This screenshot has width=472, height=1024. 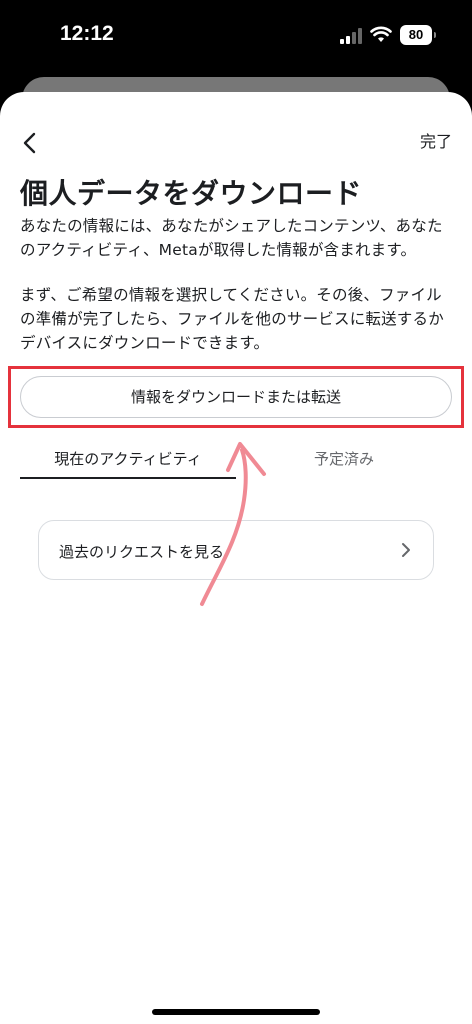 What do you see at coordinates (236, 36) in the screenshot?
I see `status-bar: 12:12 80` at bounding box center [236, 36].